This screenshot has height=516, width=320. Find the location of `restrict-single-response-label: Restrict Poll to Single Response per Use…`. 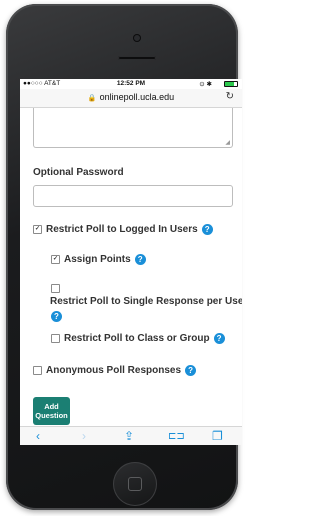

restrict-single-response-label: Restrict Poll to Single Response per Use… is located at coordinates (146, 301).